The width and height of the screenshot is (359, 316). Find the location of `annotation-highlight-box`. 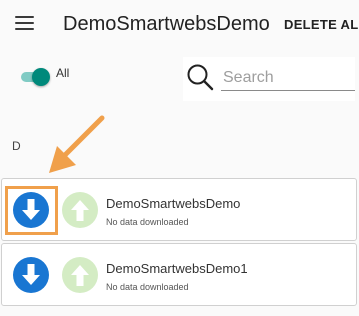

annotation-highlight-box is located at coordinates (31, 210).